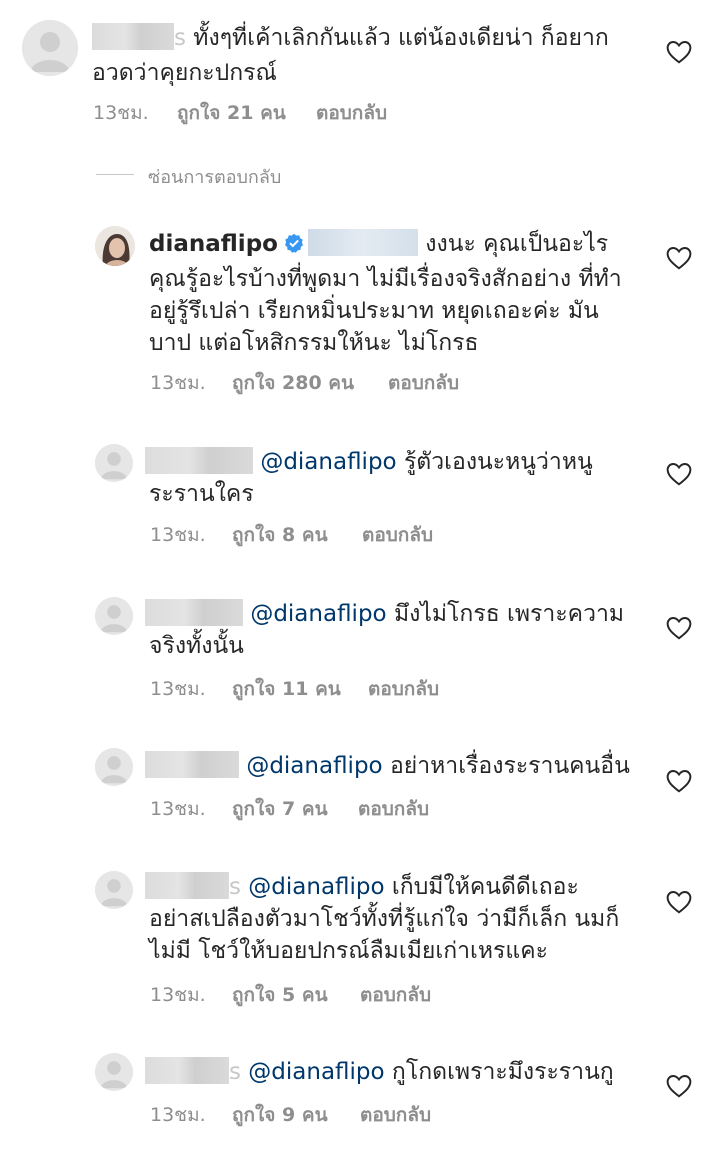  I want to click on comment-text: อย่าหาเรื่องระรานคนอื่น, so click(509, 766).